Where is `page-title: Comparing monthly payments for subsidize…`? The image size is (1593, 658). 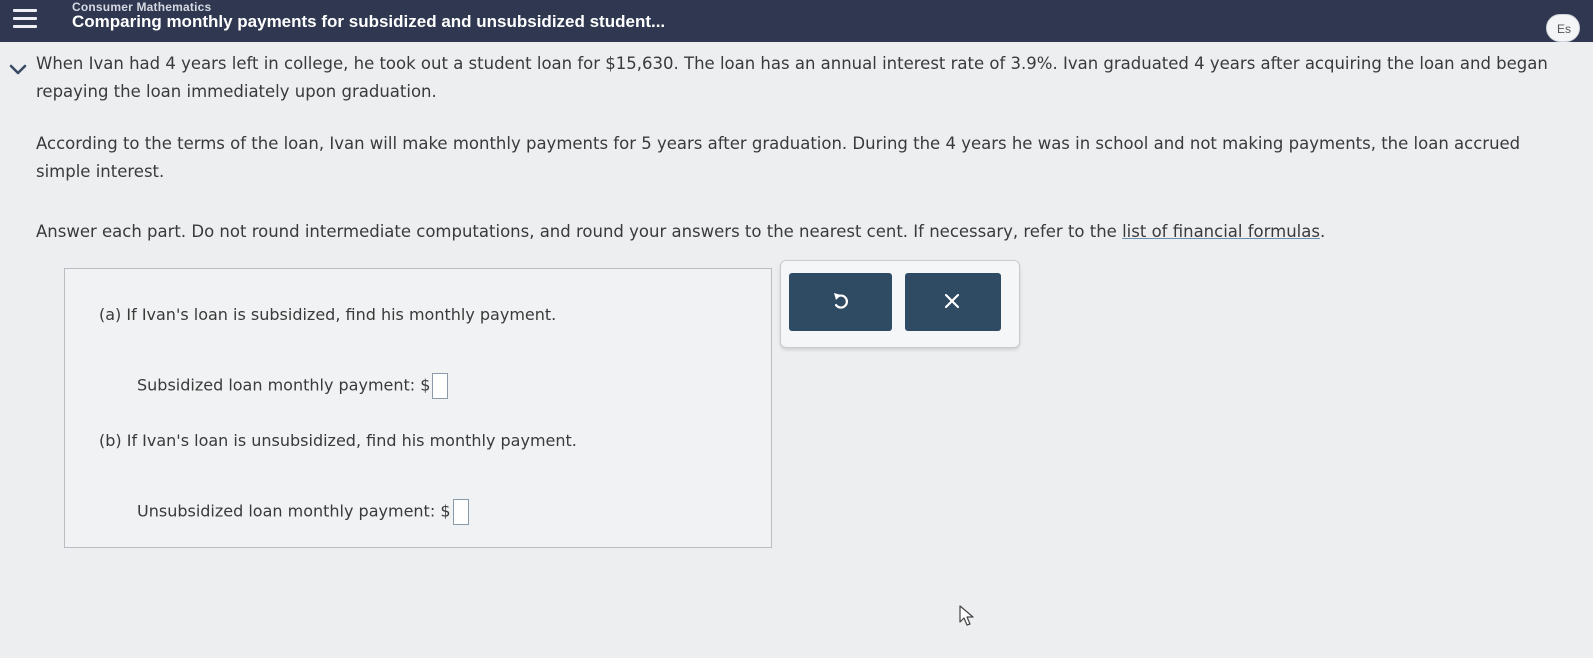
page-title: Comparing monthly payments for subsidize… is located at coordinates (369, 21).